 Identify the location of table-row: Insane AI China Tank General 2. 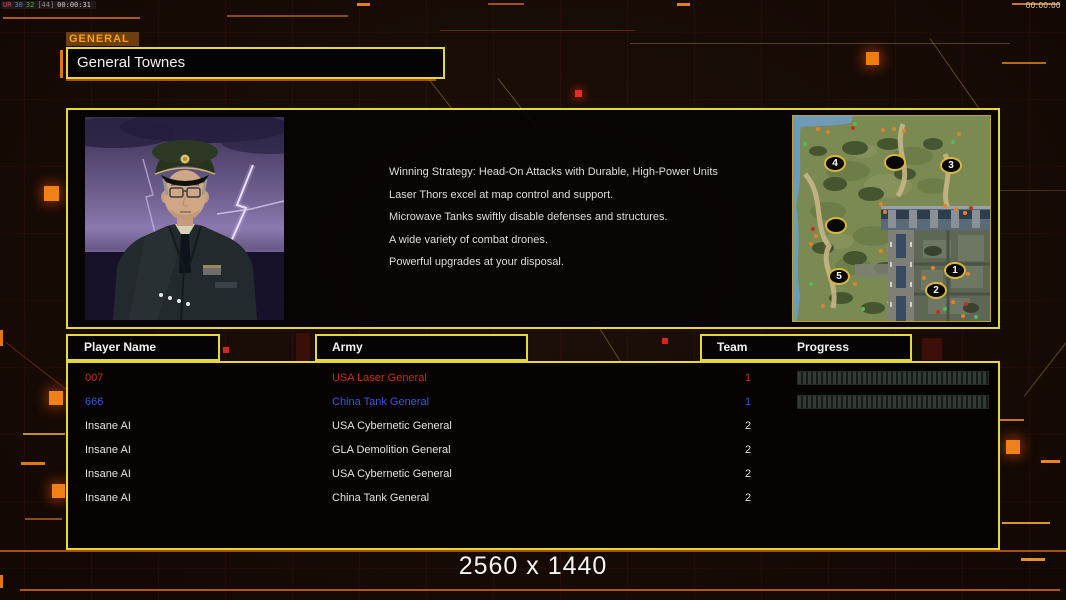
(533, 498).